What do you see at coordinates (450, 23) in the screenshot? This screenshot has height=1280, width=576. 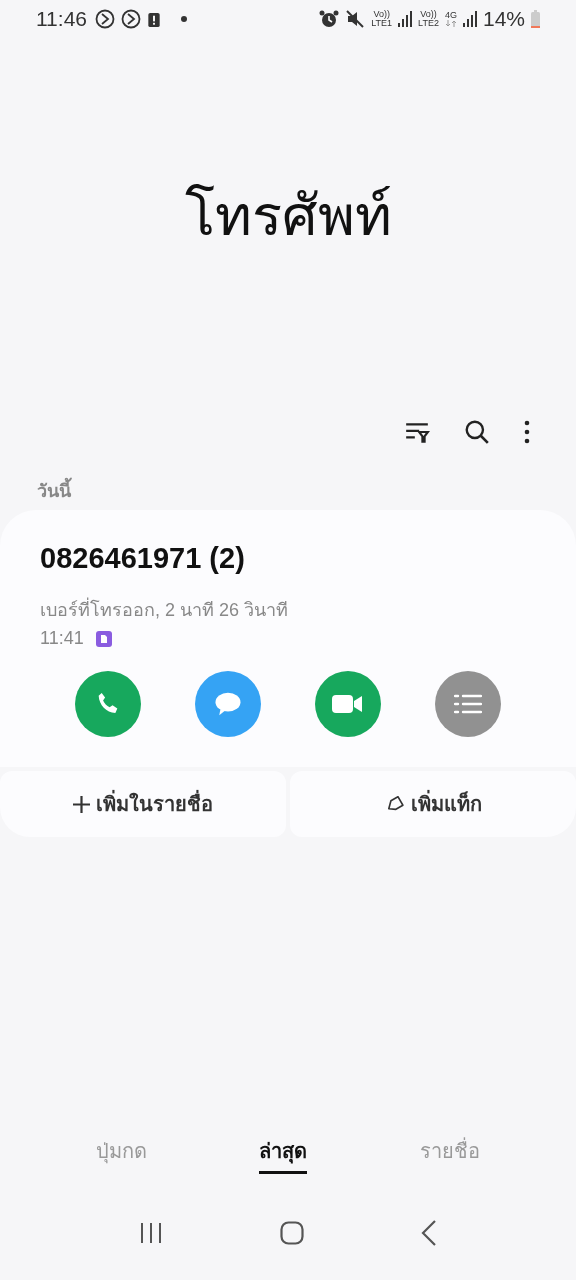 I see `data-arrows-icon` at bounding box center [450, 23].